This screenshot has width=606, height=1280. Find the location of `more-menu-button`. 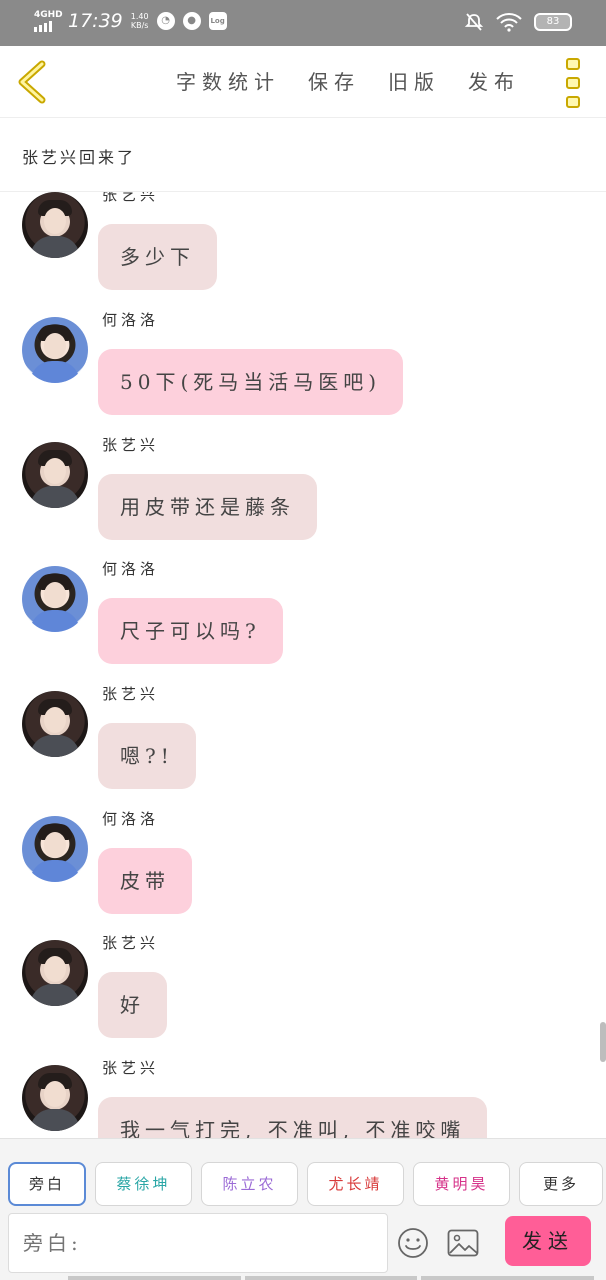

more-menu-button is located at coordinates (574, 83).